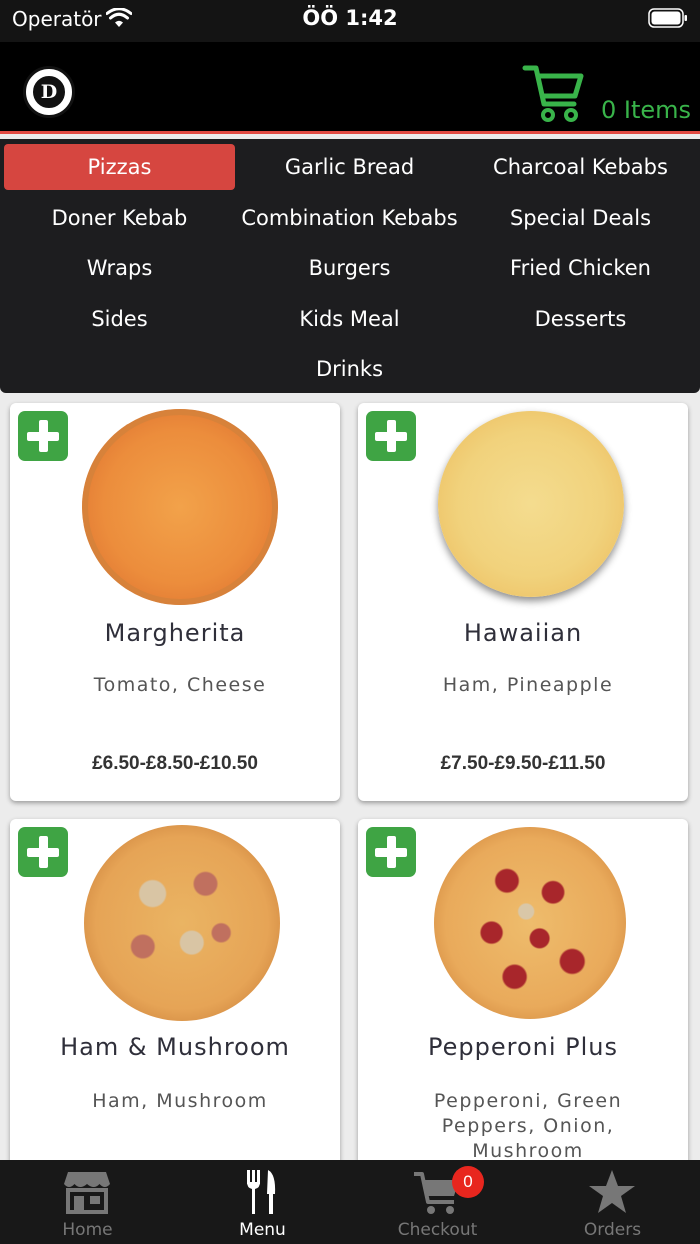 The height and width of the screenshot is (1244, 700). Describe the element at coordinates (523, 763) in the screenshot. I see `product-price: £7.50-£9.50-£11.50` at that location.